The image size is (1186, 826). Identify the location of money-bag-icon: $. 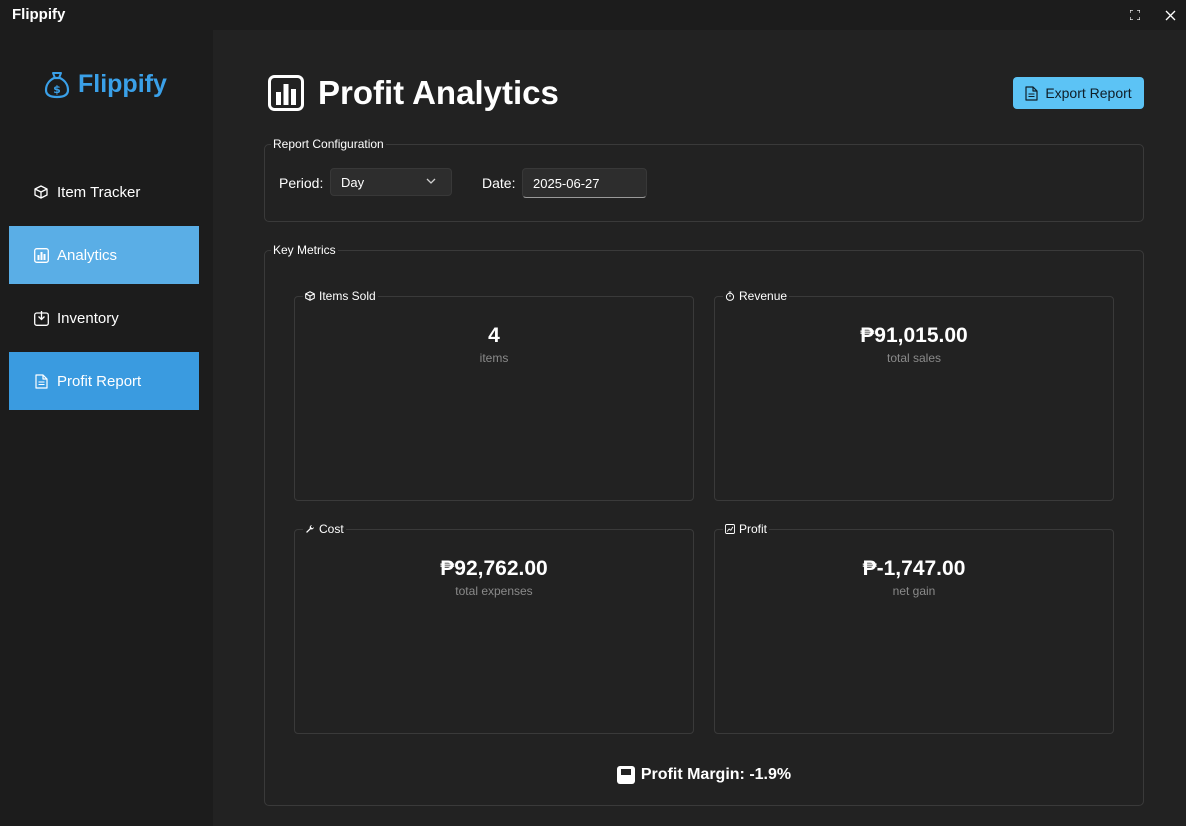
(57, 84).